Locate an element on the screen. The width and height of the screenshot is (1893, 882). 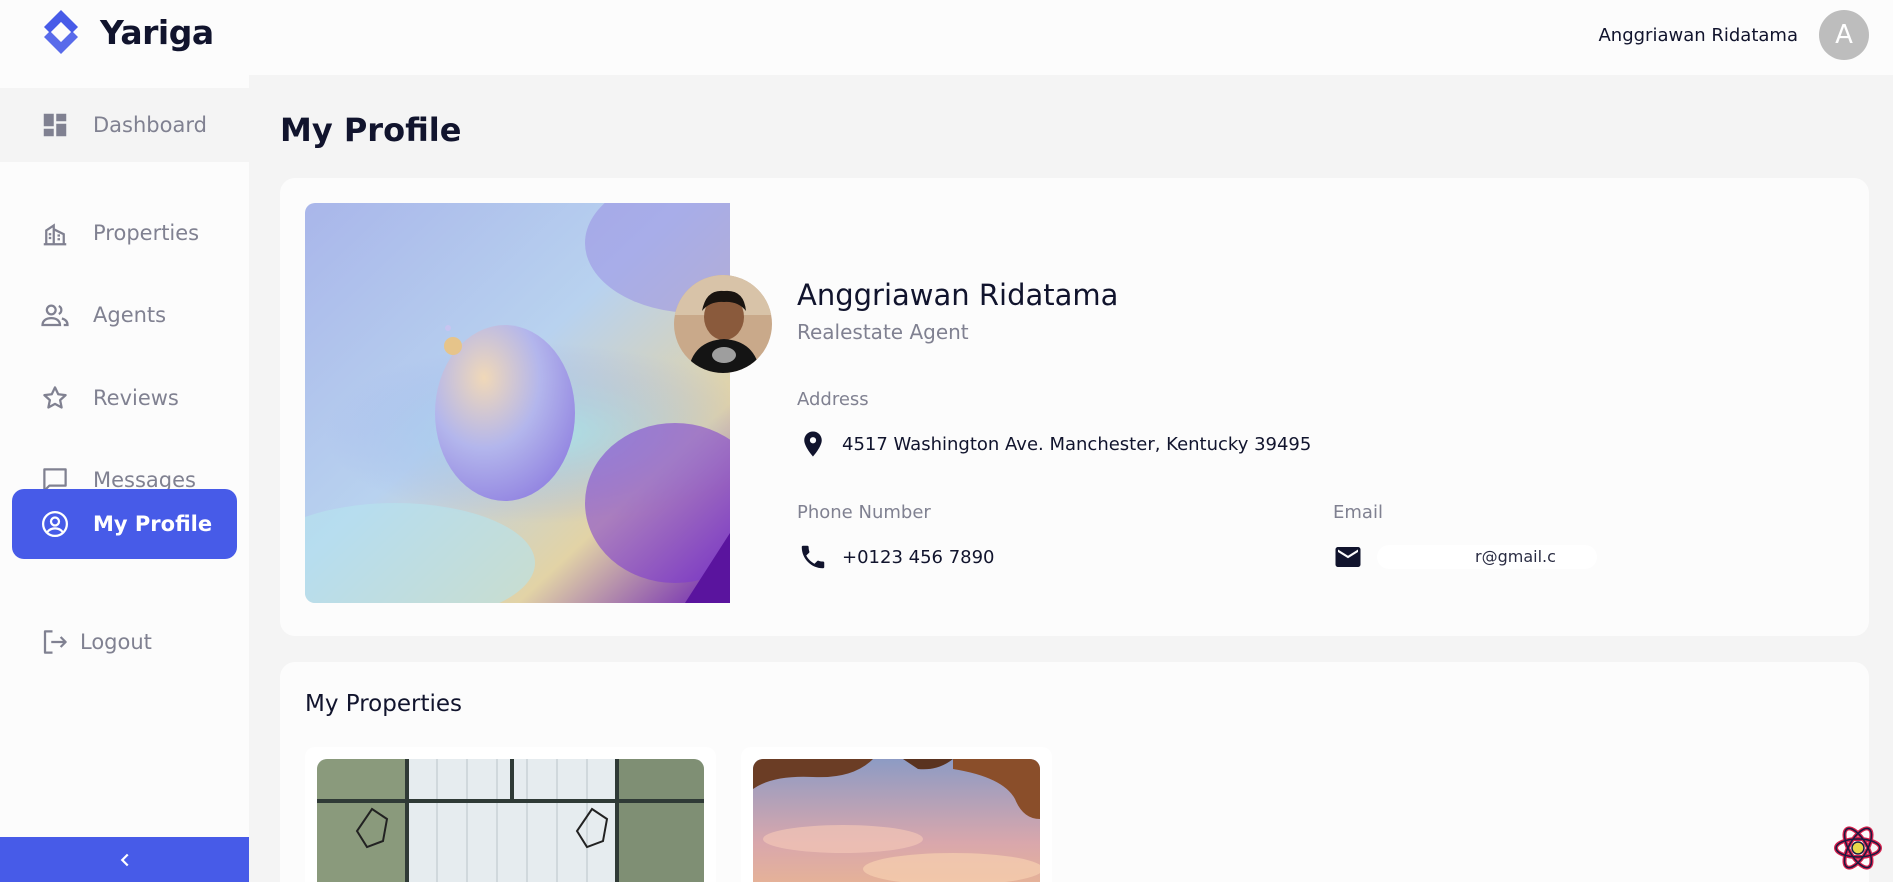
sidebar-item-label: Reviews is located at coordinates (136, 398).